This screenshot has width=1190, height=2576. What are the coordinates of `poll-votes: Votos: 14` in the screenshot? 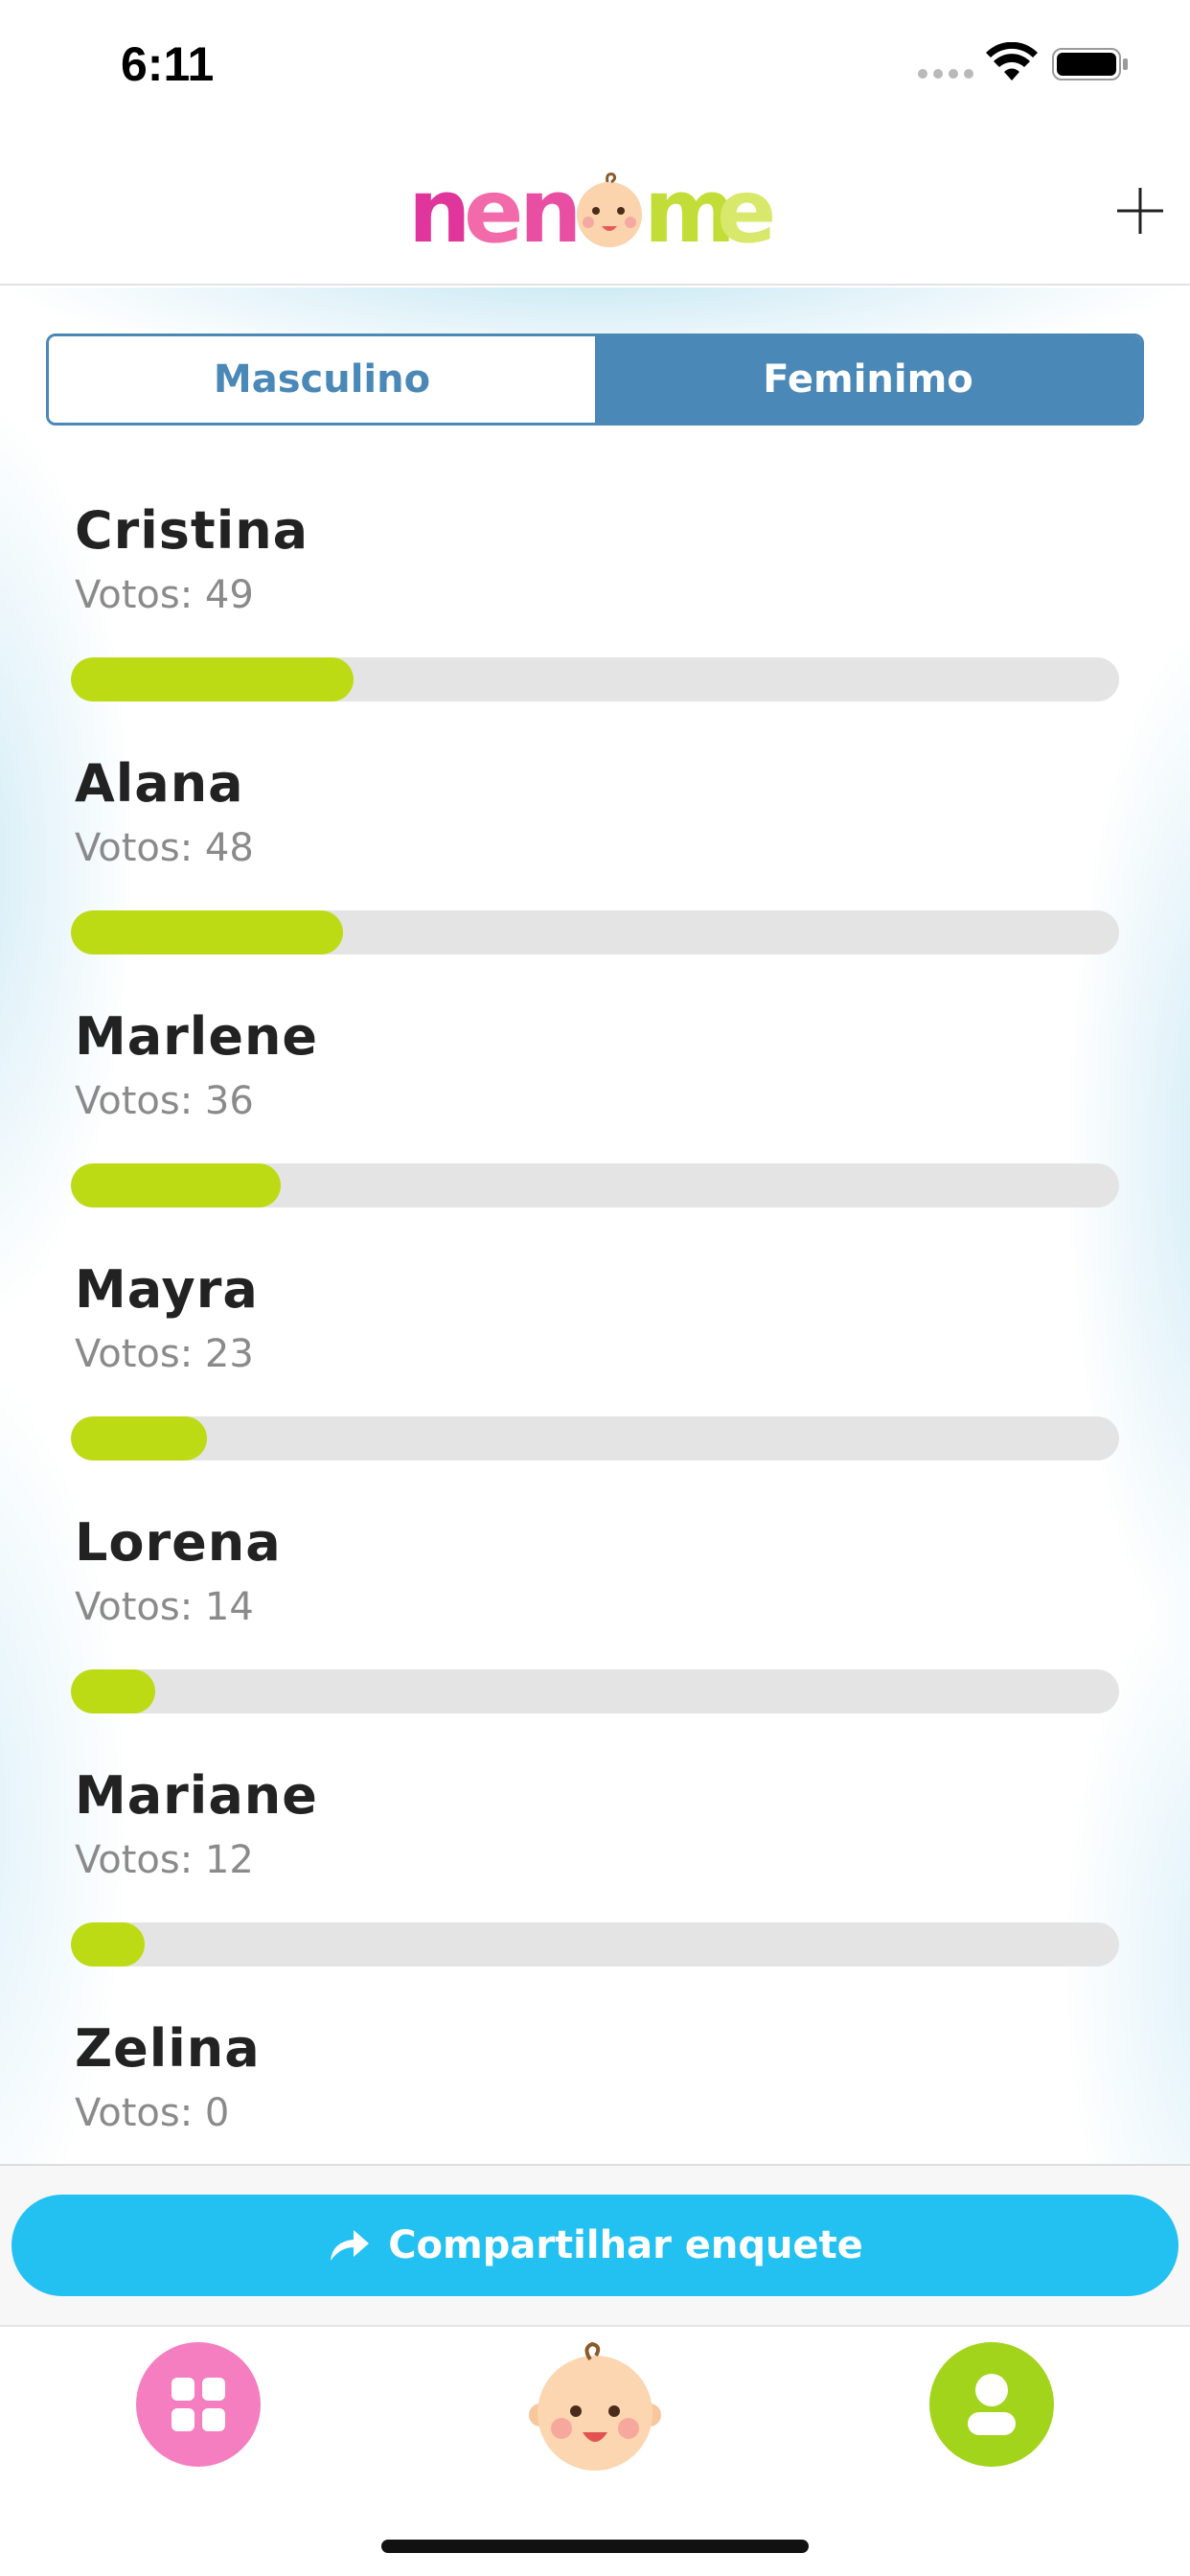 It's located at (164, 1607).